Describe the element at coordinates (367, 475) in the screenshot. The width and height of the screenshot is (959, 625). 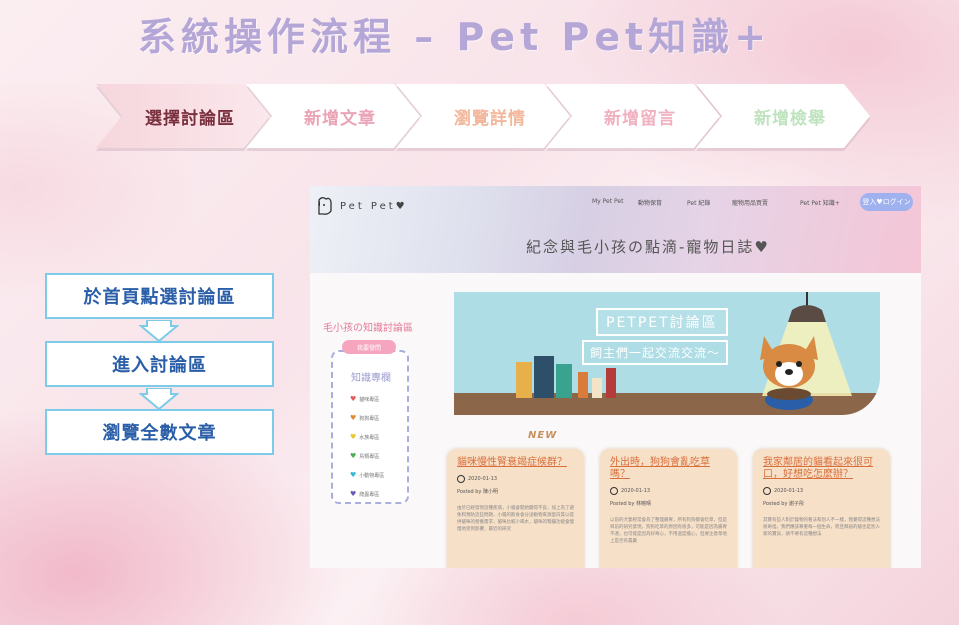
I see `sidebar-item-small-animal: ♥ 小動物專區` at that location.